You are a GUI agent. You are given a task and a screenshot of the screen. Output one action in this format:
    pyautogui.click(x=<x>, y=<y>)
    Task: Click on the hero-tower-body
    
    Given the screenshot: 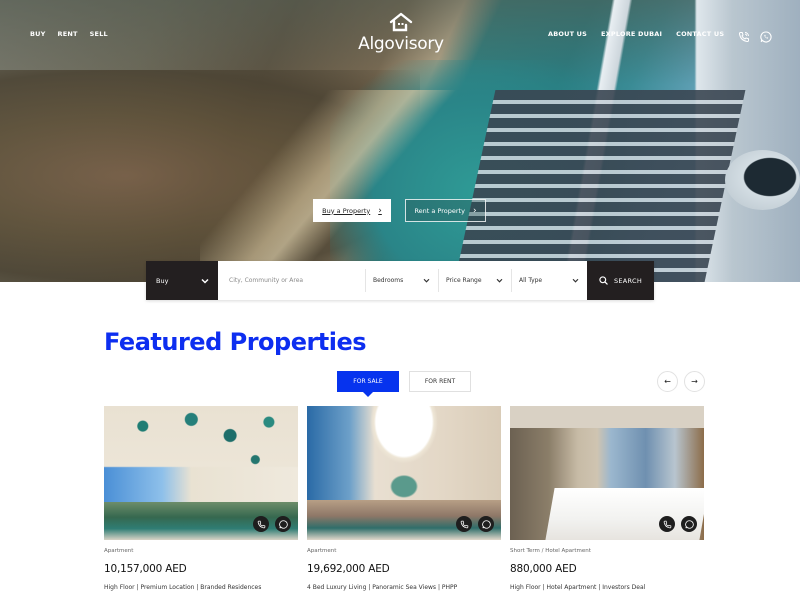 What is the action you would take?
    pyautogui.click(x=600, y=186)
    